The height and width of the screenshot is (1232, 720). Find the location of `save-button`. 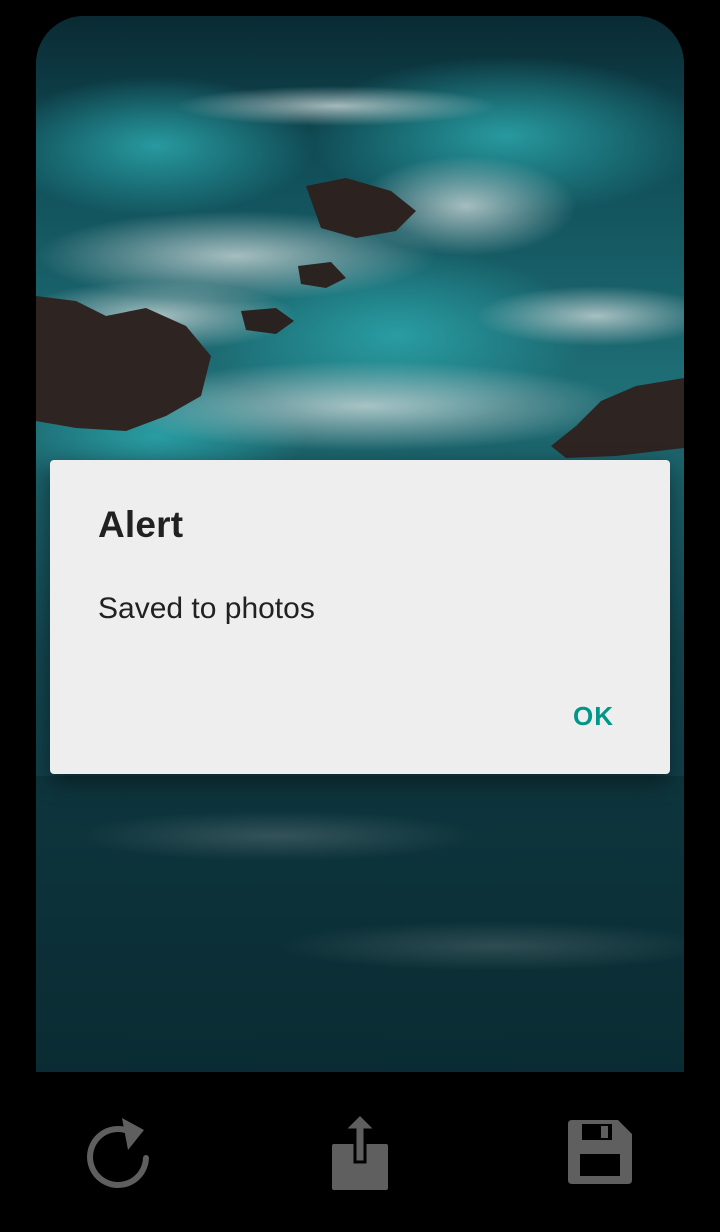

save-button is located at coordinates (600, 1152).